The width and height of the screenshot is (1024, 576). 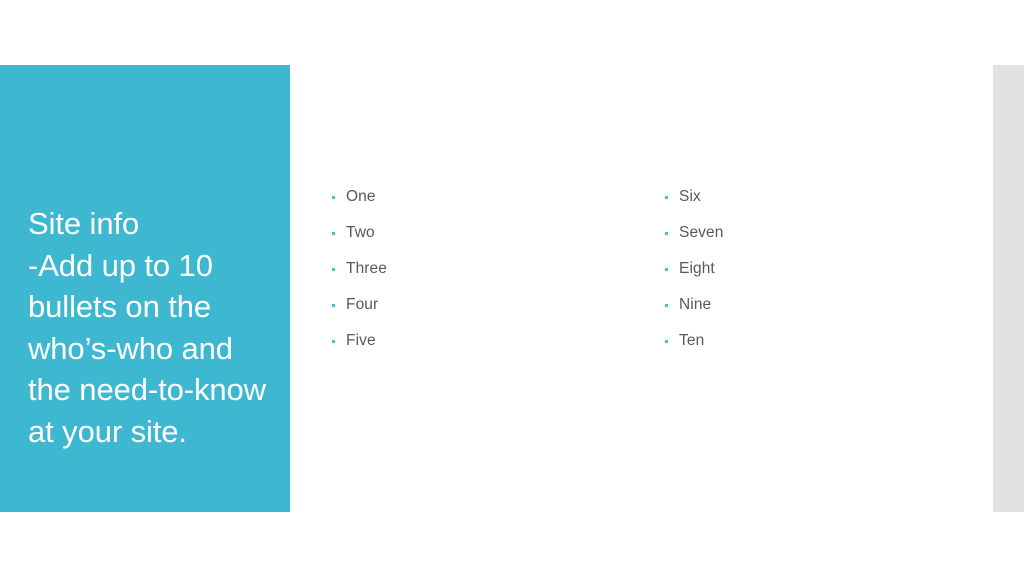 What do you see at coordinates (692, 340) in the screenshot?
I see `list-item-label: Ten` at bounding box center [692, 340].